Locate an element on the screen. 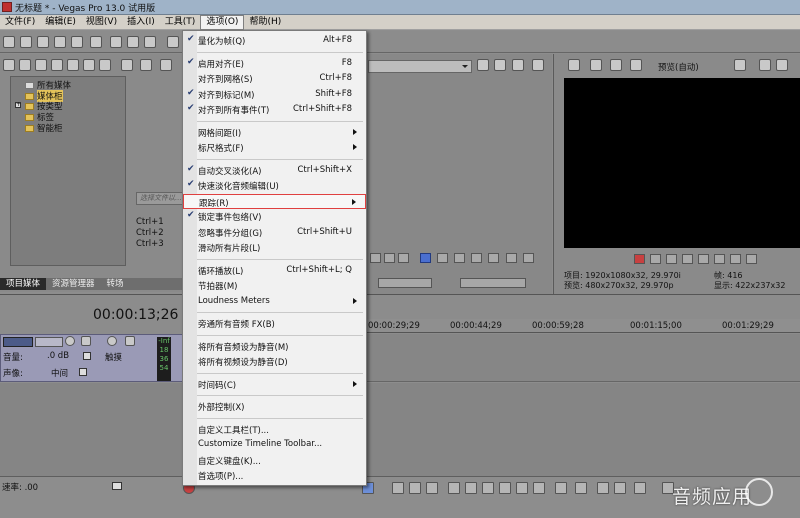  menu-item: ✔ 快速淡化音频编辑(U) is located at coordinates (274, 185).